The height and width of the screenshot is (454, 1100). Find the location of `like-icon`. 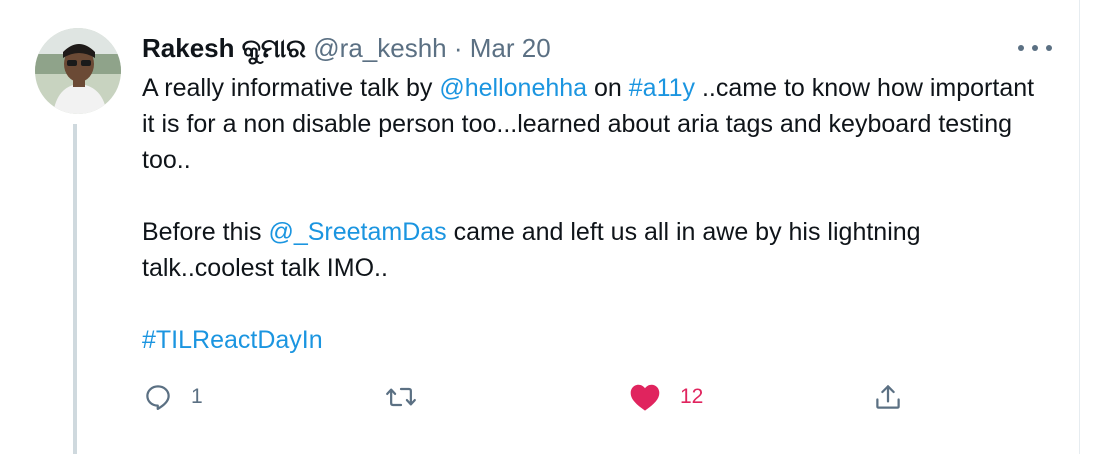

like-icon is located at coordinates (645, 397).